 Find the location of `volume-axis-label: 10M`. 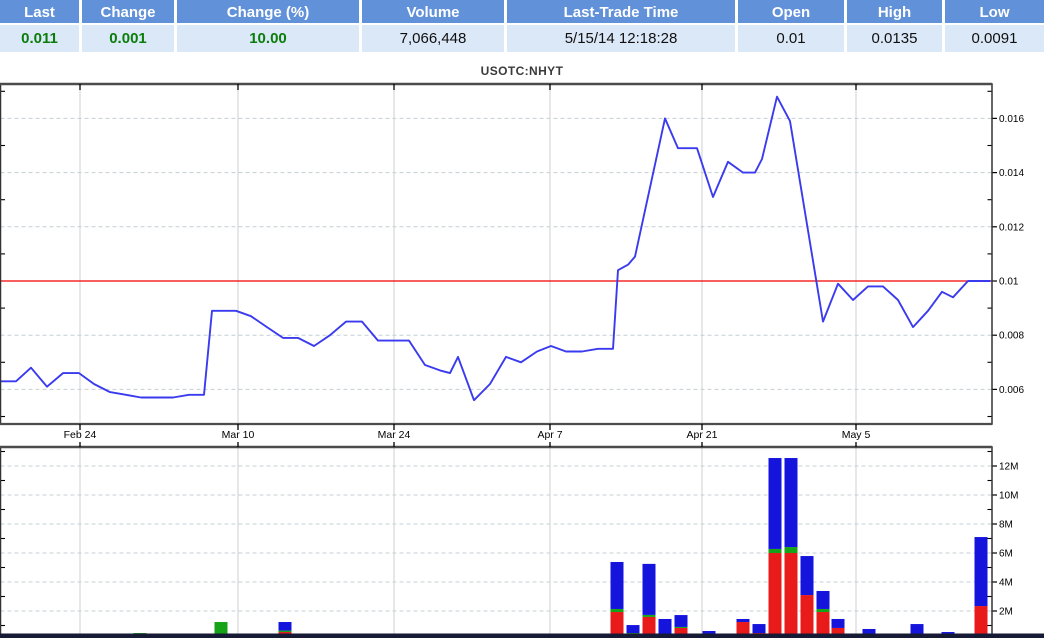

volume-axis-label: 10M is located at coordinates (1008, 496).